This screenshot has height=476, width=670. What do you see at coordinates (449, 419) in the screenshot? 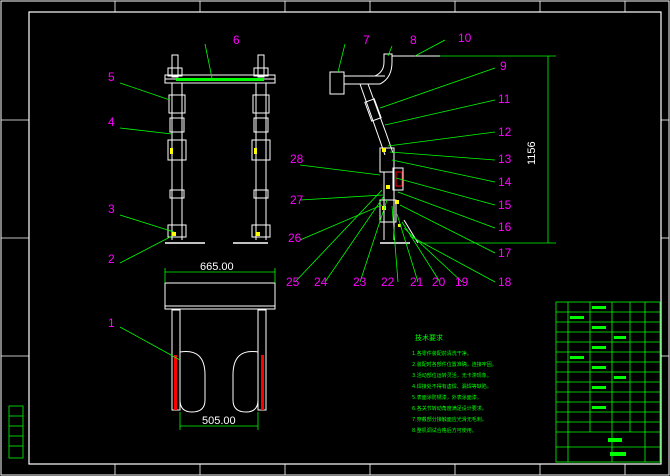
I see `note-line-7: 7.穿戴部分接触面应光滑无毛刺。` at bounding box center [449, 419].